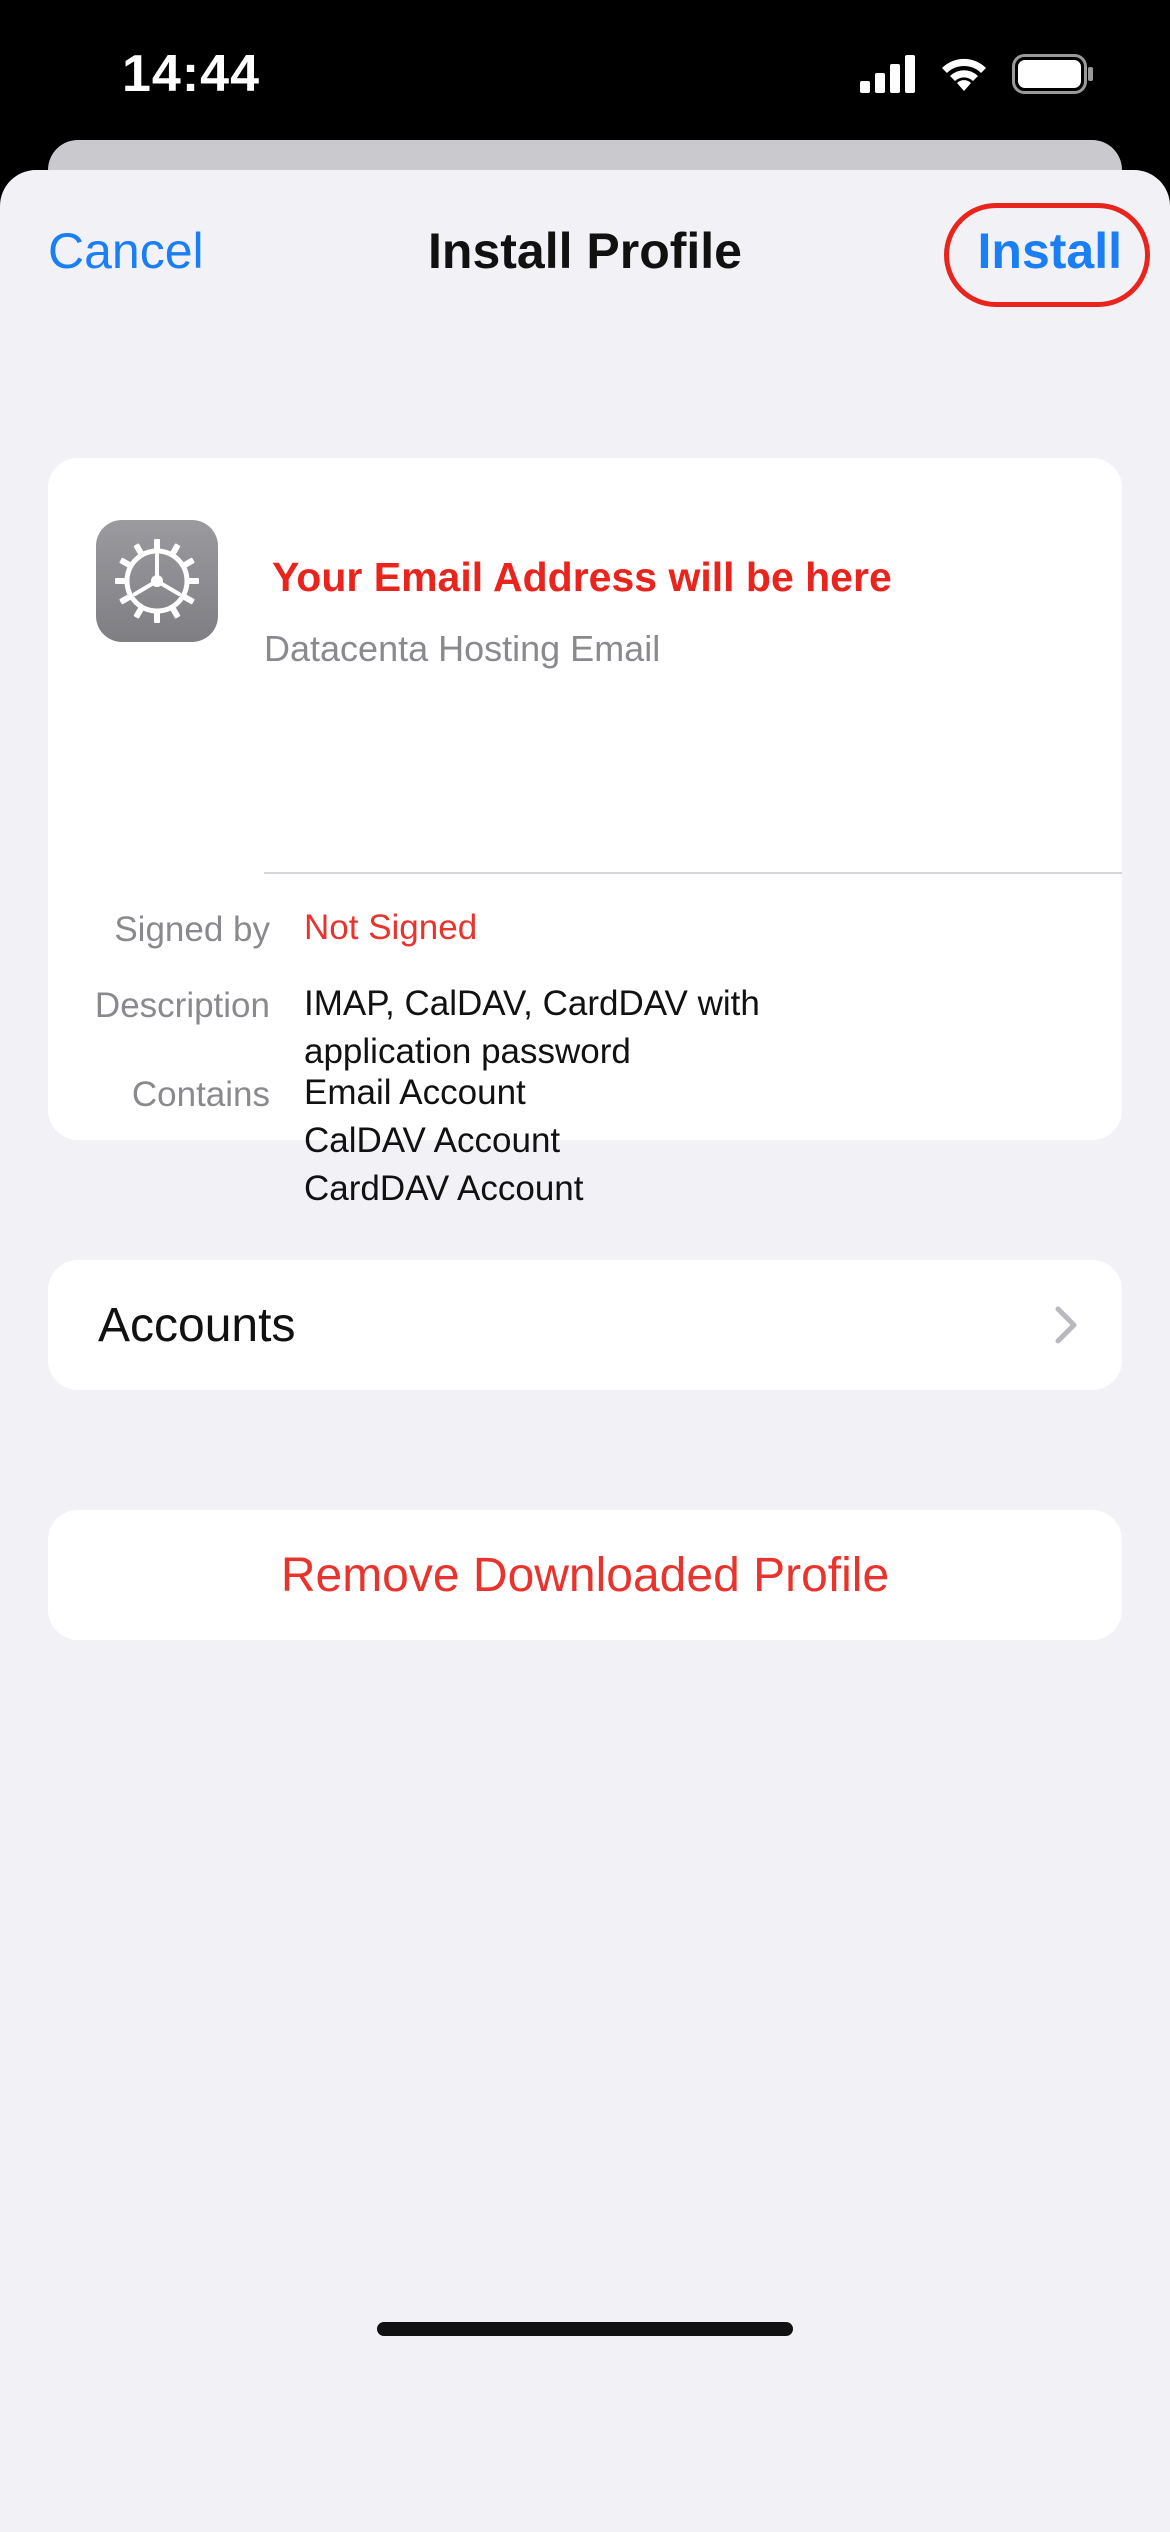 The image size is (1170, 2532). I want to click on status-icons, so click(977, 76).